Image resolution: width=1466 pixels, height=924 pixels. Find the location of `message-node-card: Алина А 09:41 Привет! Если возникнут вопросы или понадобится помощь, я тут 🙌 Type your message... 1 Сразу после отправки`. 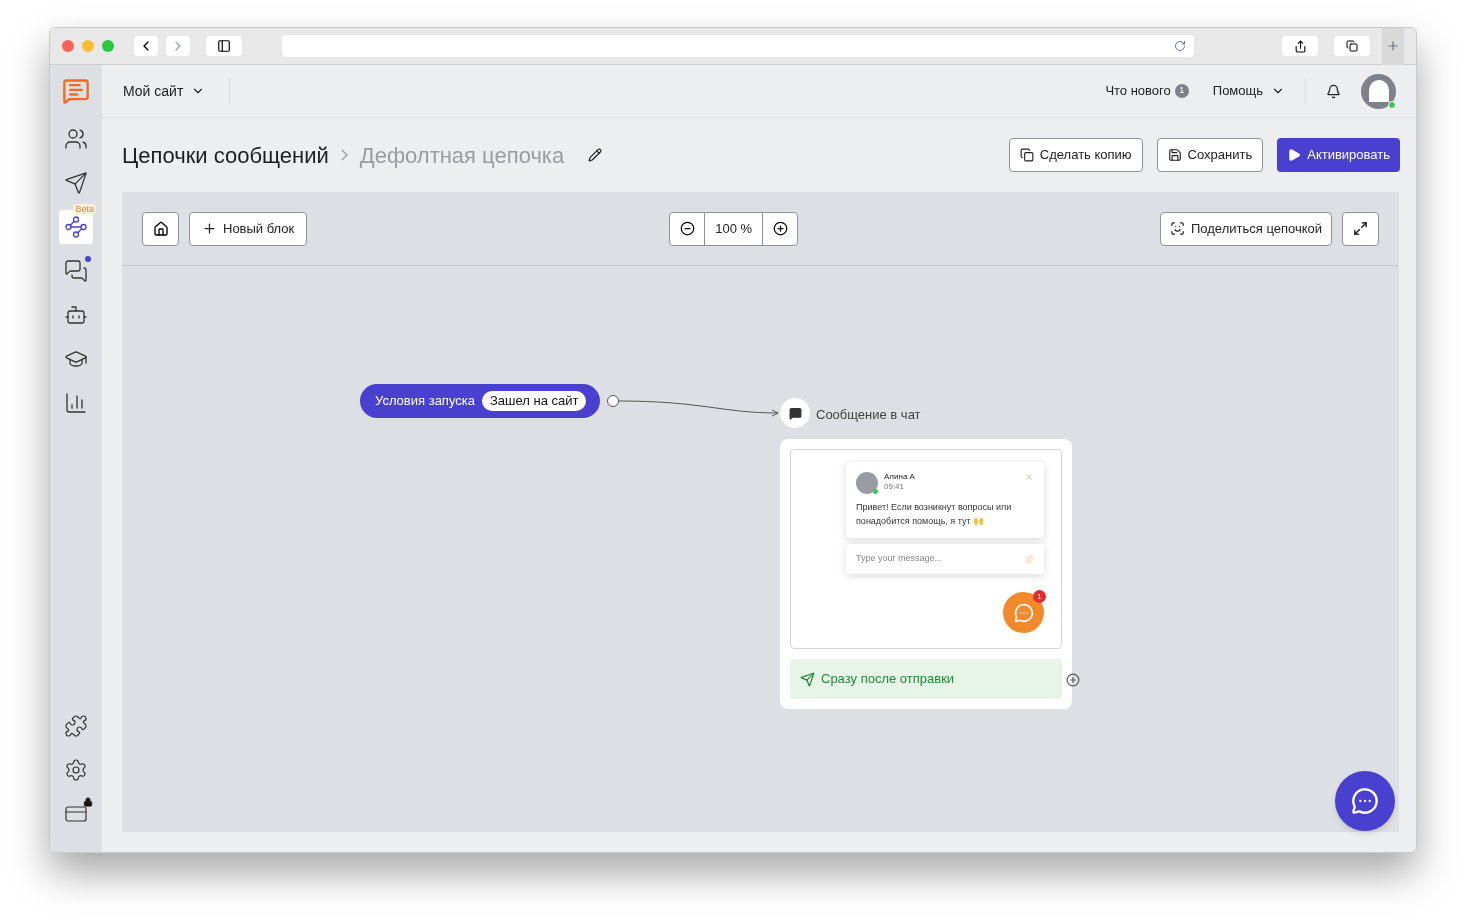

message-node-card: Алина А 09:41 Привет! Если возникнут вопросы или понадобится помощь, я тут 🙌 Type your message... 1 Сразу после отправки is located at coordinates (926, 574).